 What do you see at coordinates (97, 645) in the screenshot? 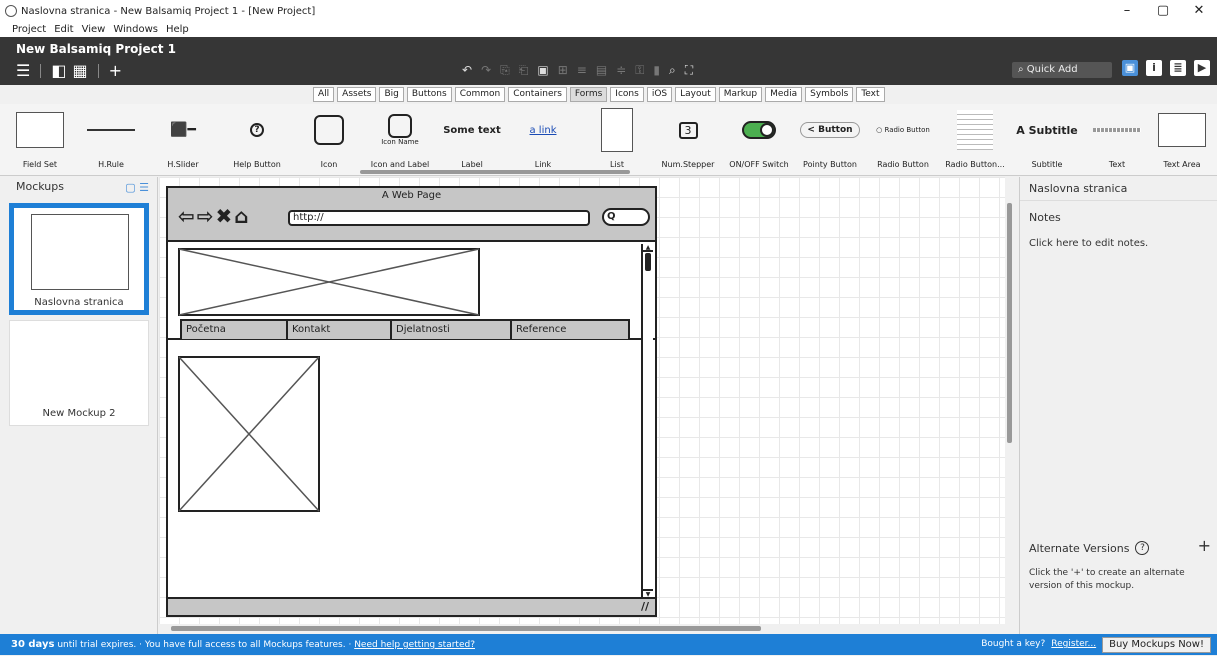
I see `trial-text: until trial expires.` at bounding box center [97, 645].